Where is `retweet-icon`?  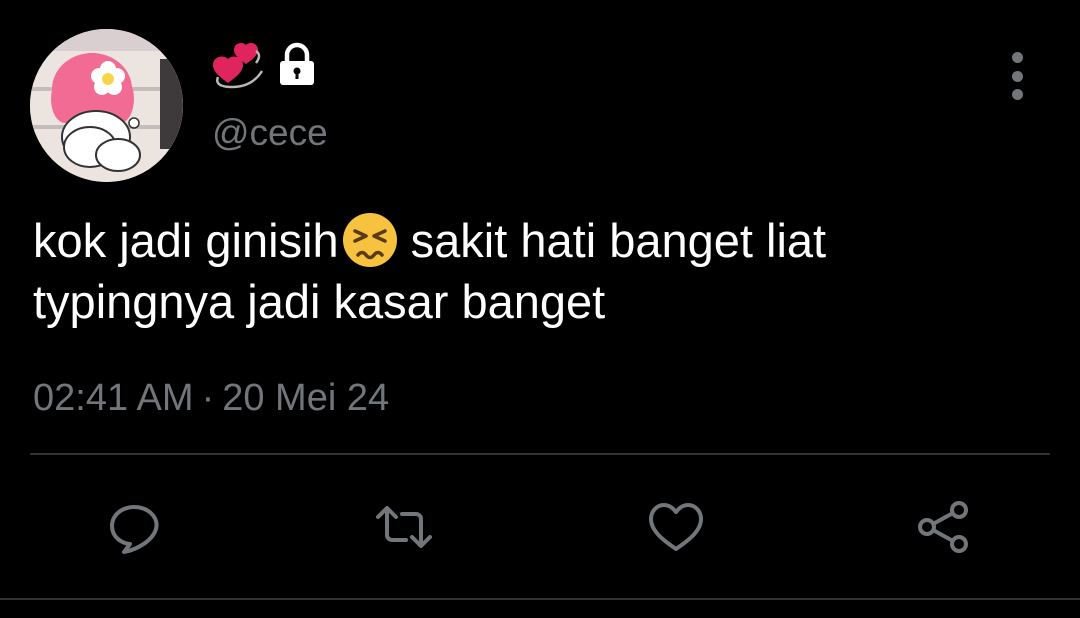 retweet-icon is located at coordinates (404, 527).